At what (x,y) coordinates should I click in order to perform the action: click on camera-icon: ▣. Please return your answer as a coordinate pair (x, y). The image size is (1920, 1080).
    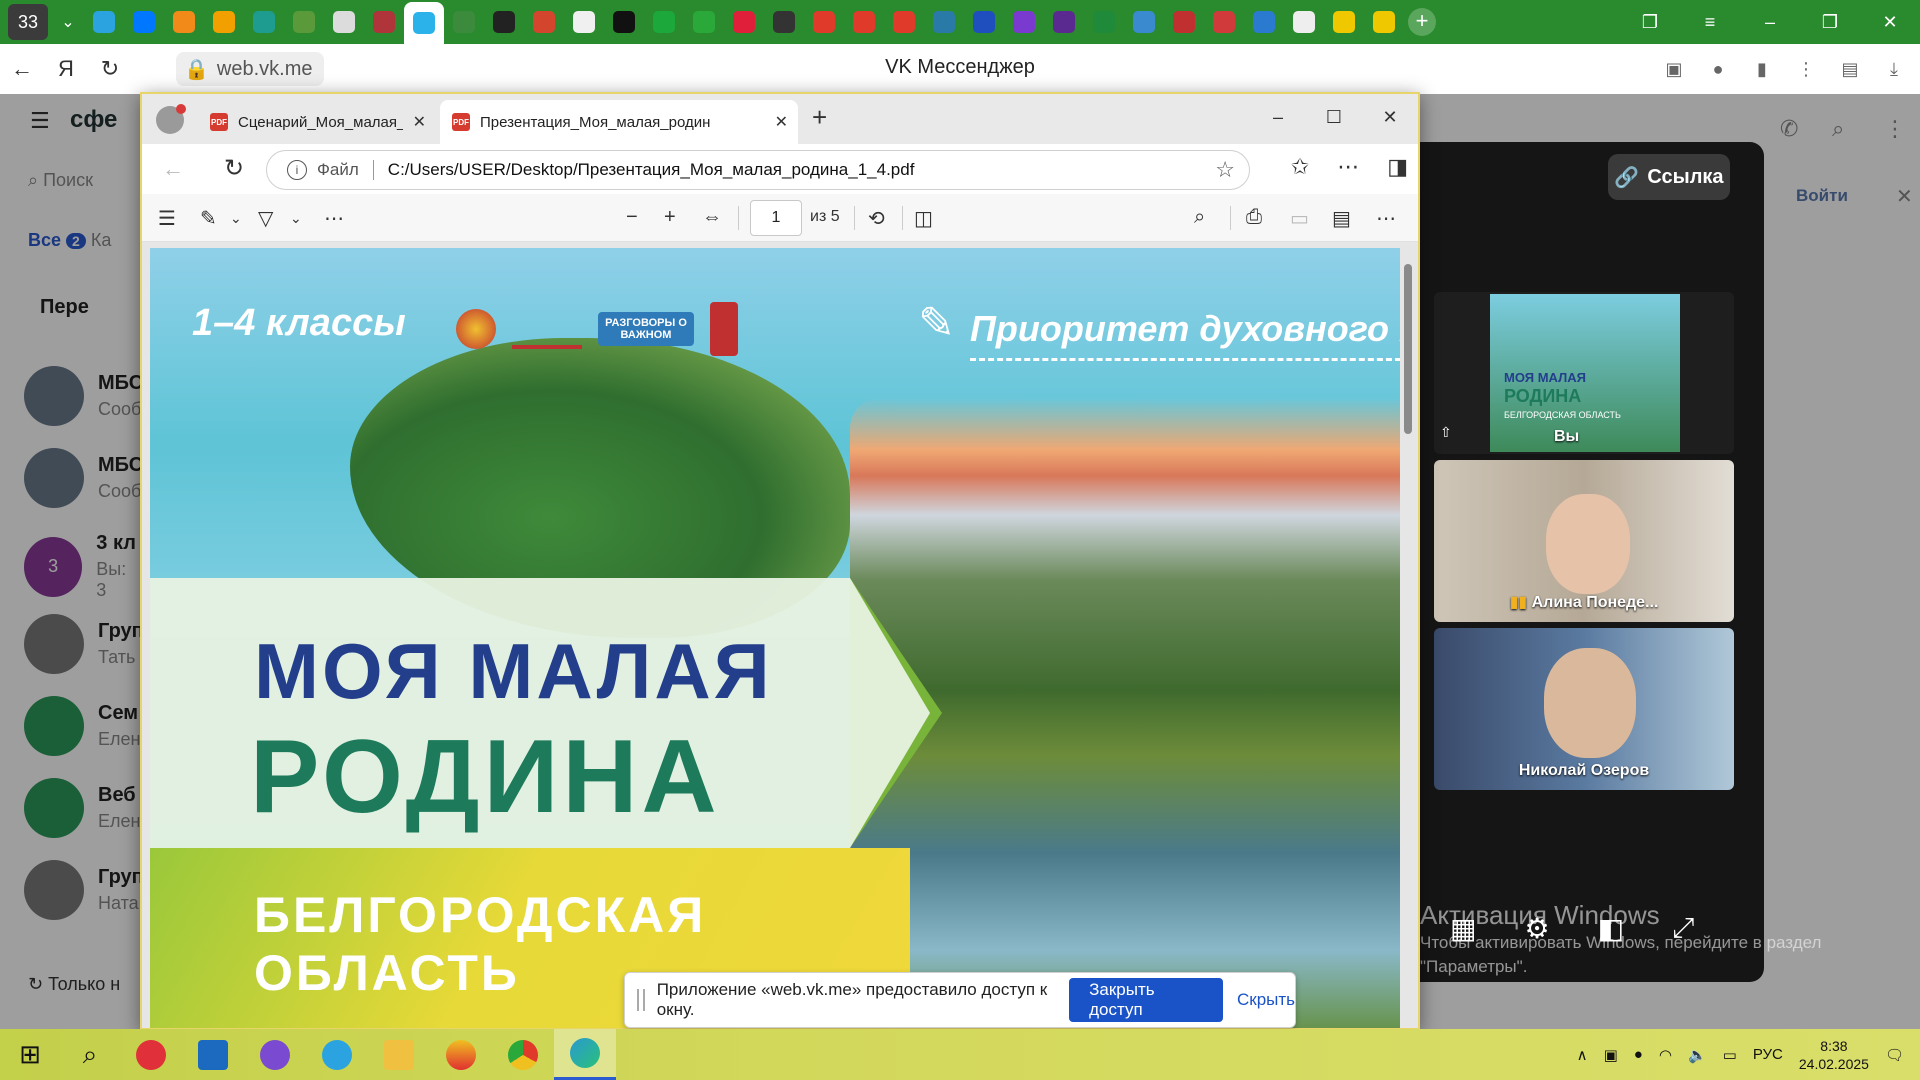
    Looking at the image, I should click on (1674, 69).